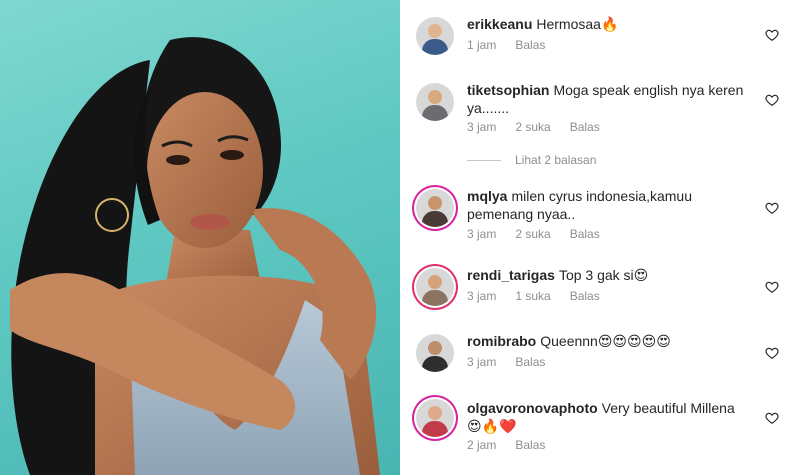 The height and width of the screenshot is (475, 800). What do you see at coordinates (484, 160) in the screenshot?
I see `divider` at bounding box center [484, 160].